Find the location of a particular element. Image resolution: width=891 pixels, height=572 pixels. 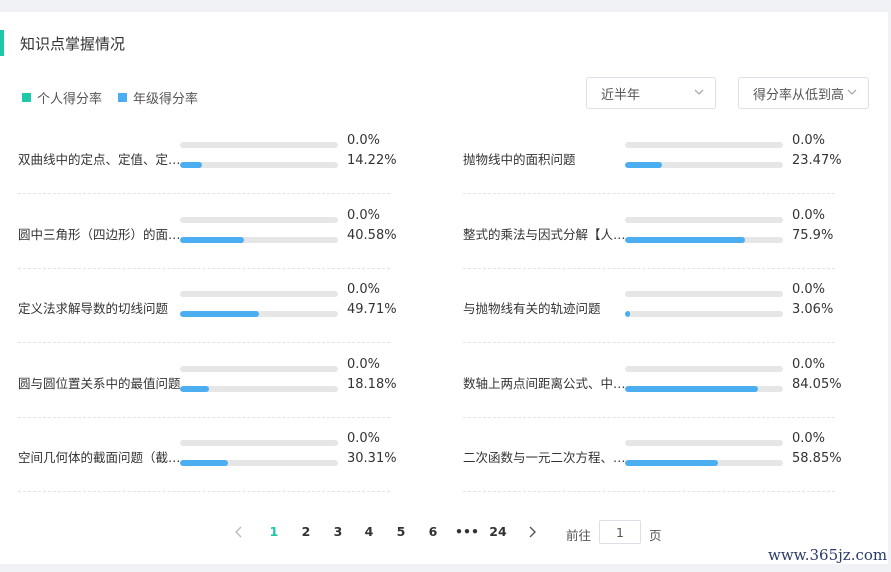

knowledge-item: 定义法求解导数的切线问题 0.0% 49.71% is located at coordinates (207, 312).